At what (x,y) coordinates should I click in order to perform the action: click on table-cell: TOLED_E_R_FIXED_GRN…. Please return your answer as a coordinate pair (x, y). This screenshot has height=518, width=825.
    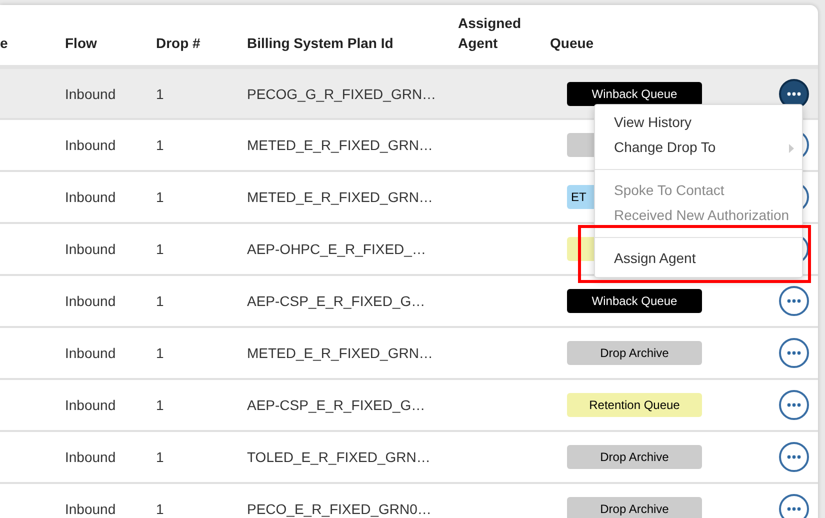
    Looking at the image, I should click on (338, 457).